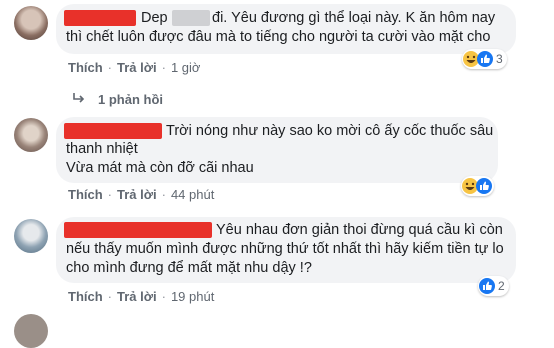  I want to click on reaction-count: 2, so click(501, 286).